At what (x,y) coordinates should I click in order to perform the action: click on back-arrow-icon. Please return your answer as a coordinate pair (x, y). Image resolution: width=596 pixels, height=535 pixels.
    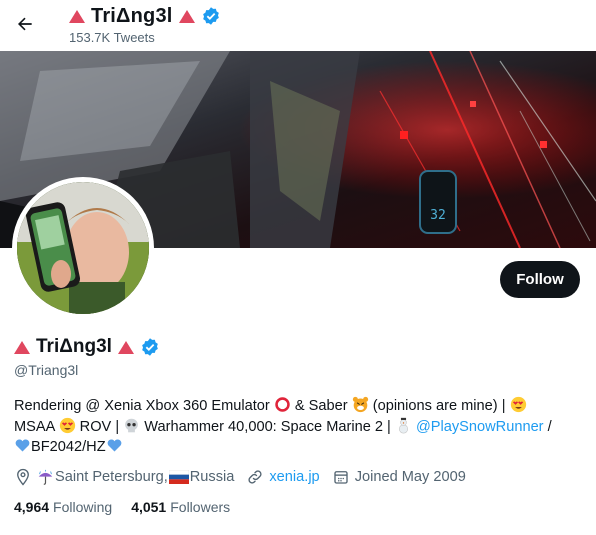
    Looking at the image, I should click on (25, 24).